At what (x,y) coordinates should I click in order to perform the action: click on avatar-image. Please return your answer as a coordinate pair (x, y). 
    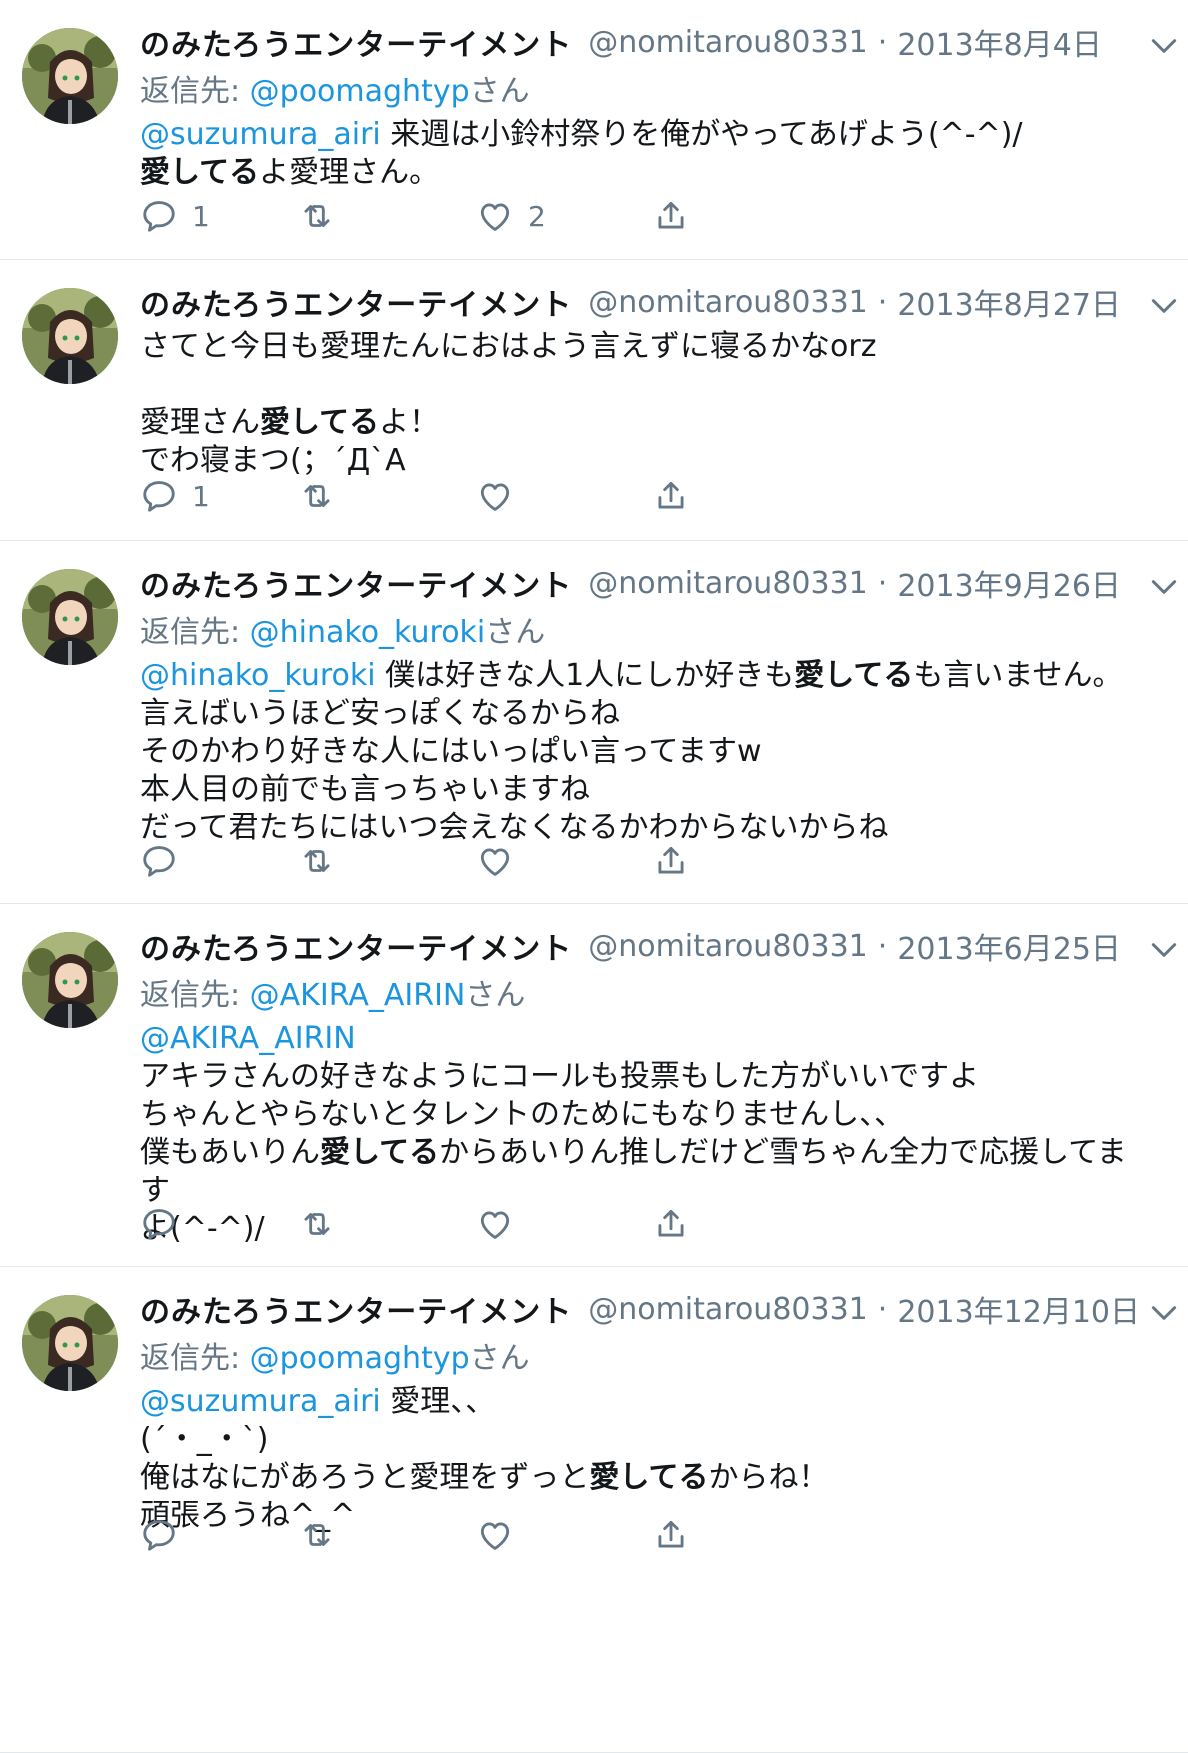
    Looking at the image, I should click on (70, 1343).